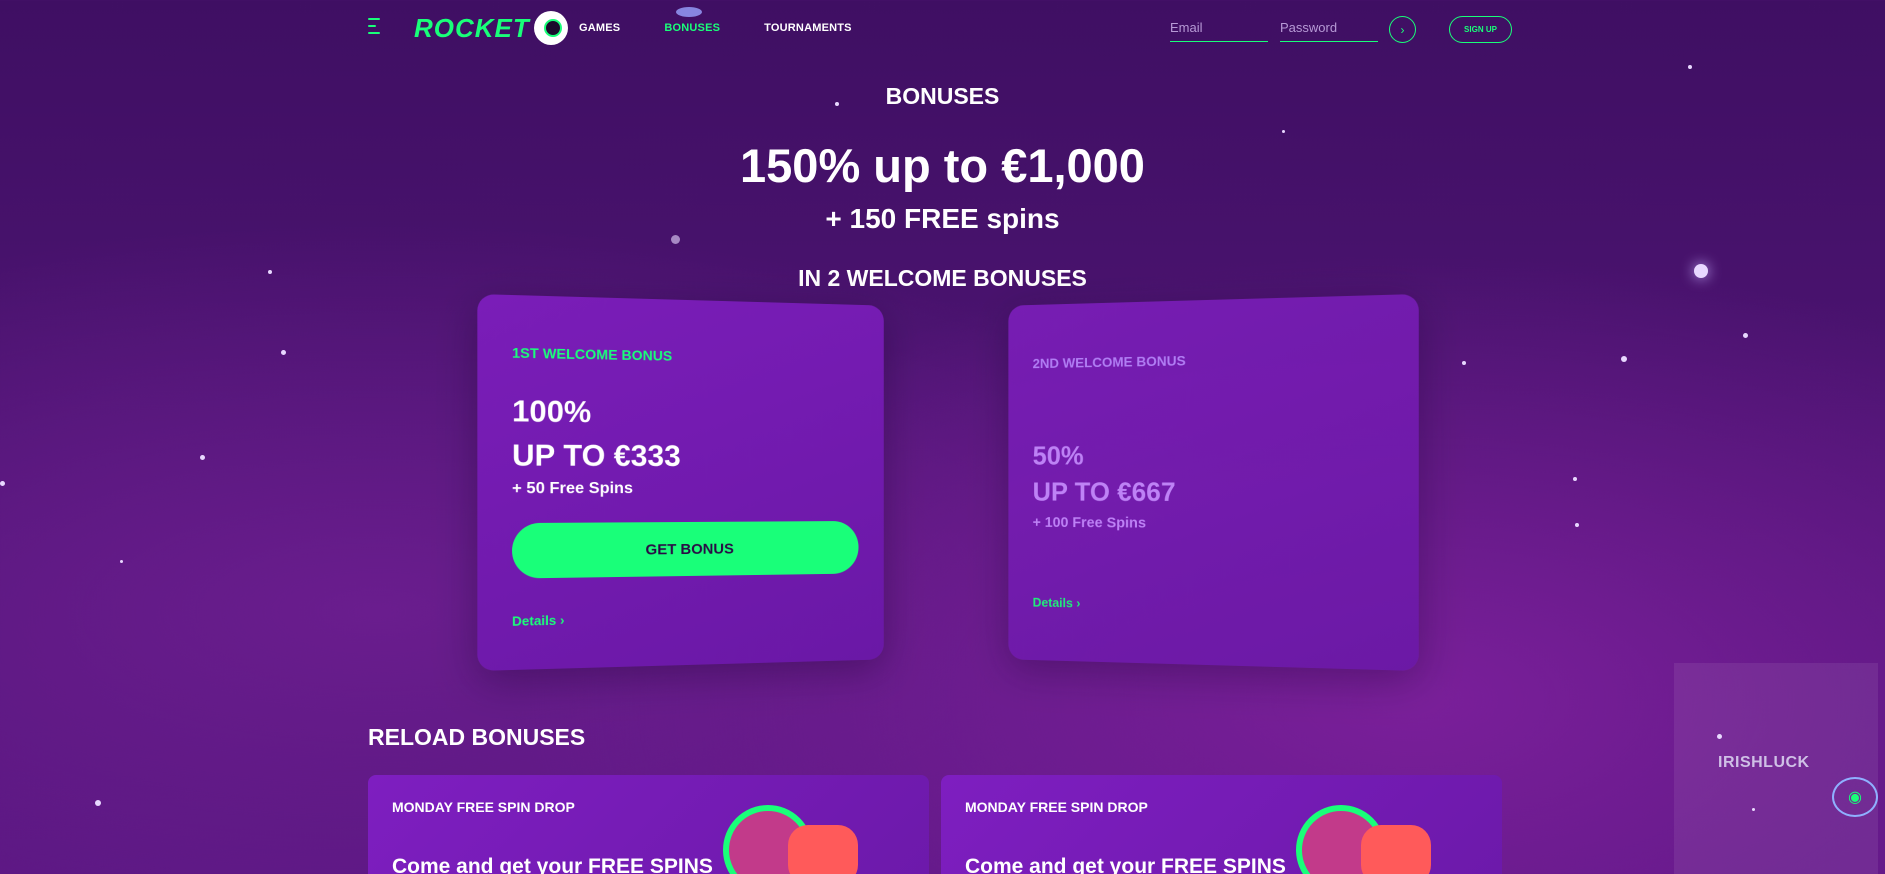 This screenshot has height=874, width=1885. What do you see at coordinates (808, 28) in the screenshot?
I see `nav-tournaments: TOURNAMENTS` at bounding box center [808, 28].